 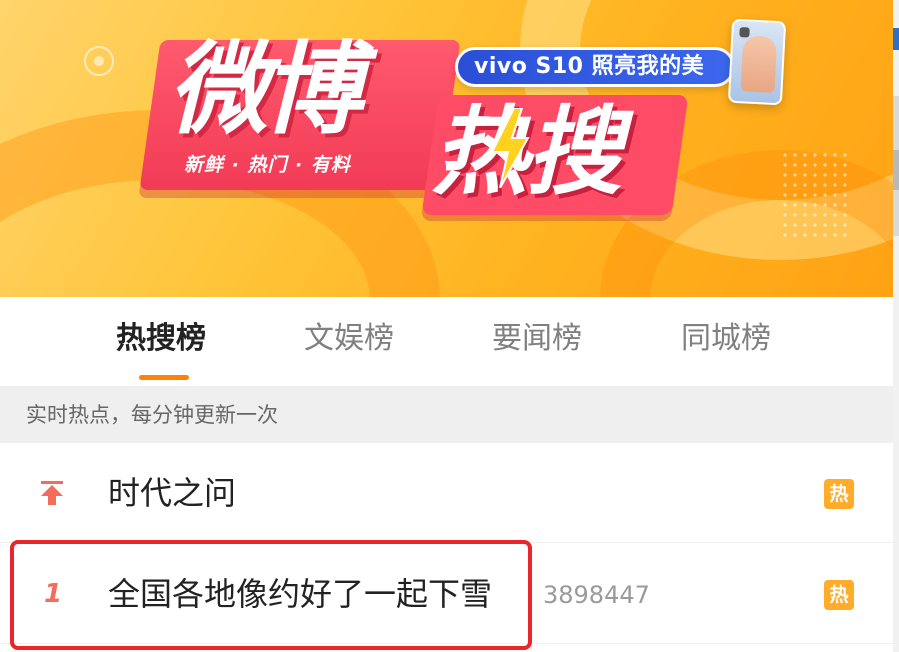 What do you see at coordinates (52, 493) in the screenshot?
I see `pin-top-icon` at bounding box center [52, 493].